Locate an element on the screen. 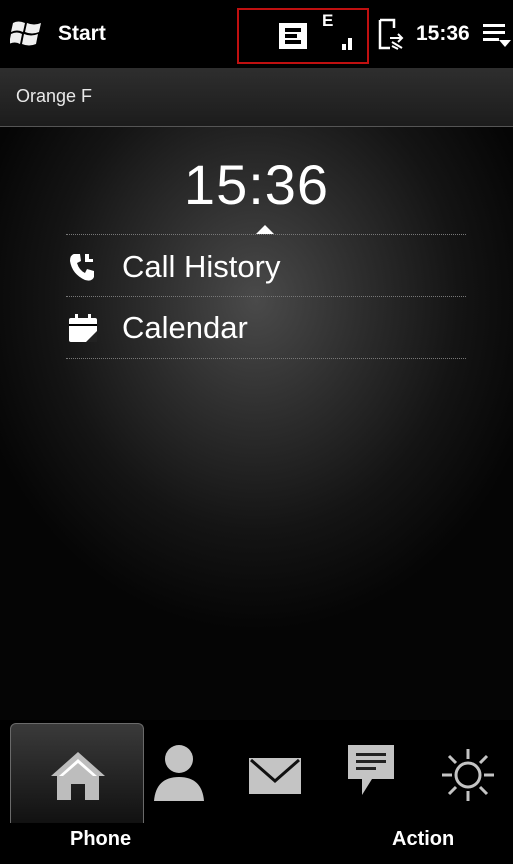 Image resolution: width=513 pixels, height=864 pixels. list-item-label: Calendar is located at coordinates (185, 327).